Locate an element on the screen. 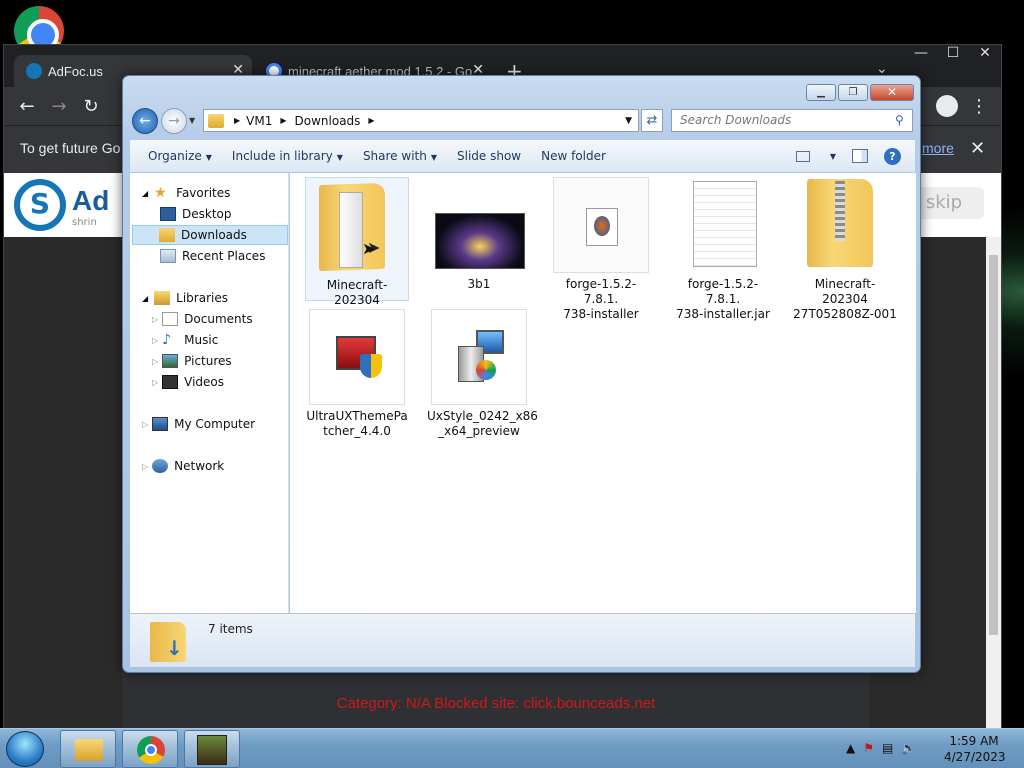 The width and height of the screenshot is (1024, 768). view-dropdown-icon: ▼ is located at coordinates (833, 156).